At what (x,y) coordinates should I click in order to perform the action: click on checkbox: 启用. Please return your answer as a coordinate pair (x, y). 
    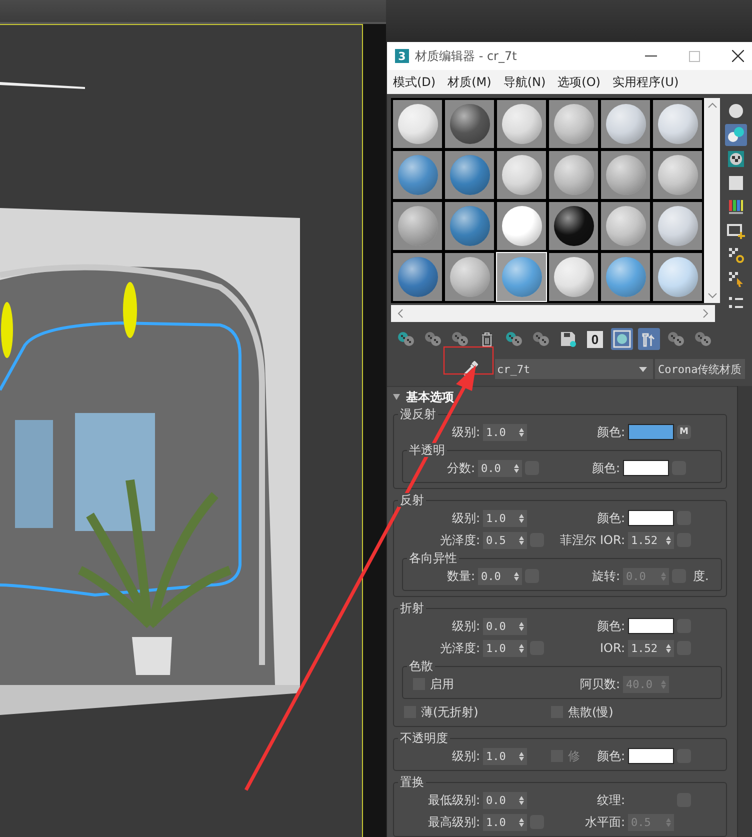
    Looking at the image, I should click on (475, 684).